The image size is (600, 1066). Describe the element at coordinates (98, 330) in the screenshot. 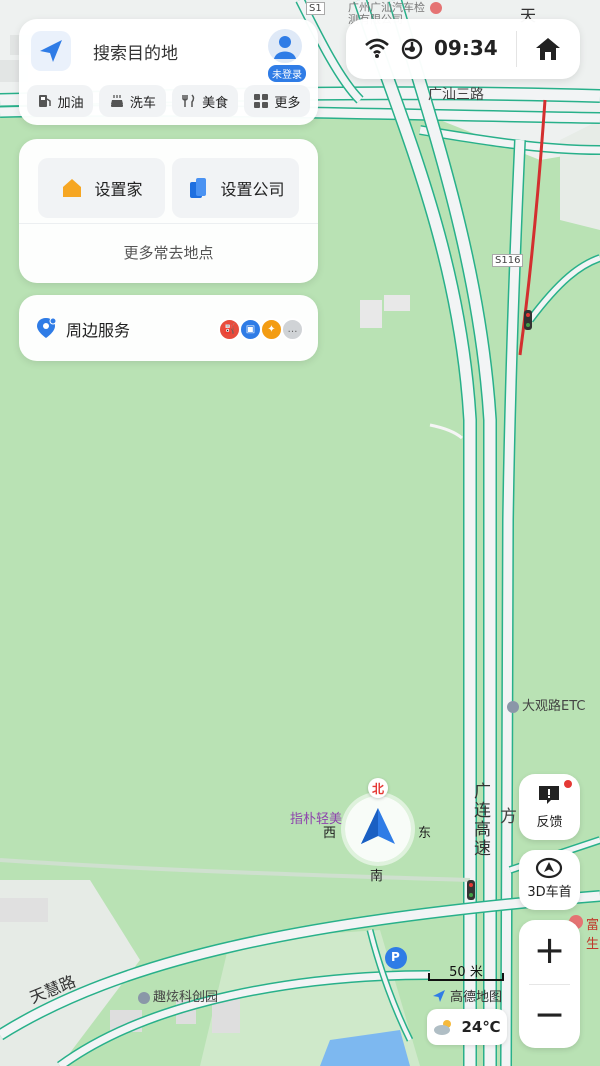

I see `nearby-label: 周边服务` at that location.